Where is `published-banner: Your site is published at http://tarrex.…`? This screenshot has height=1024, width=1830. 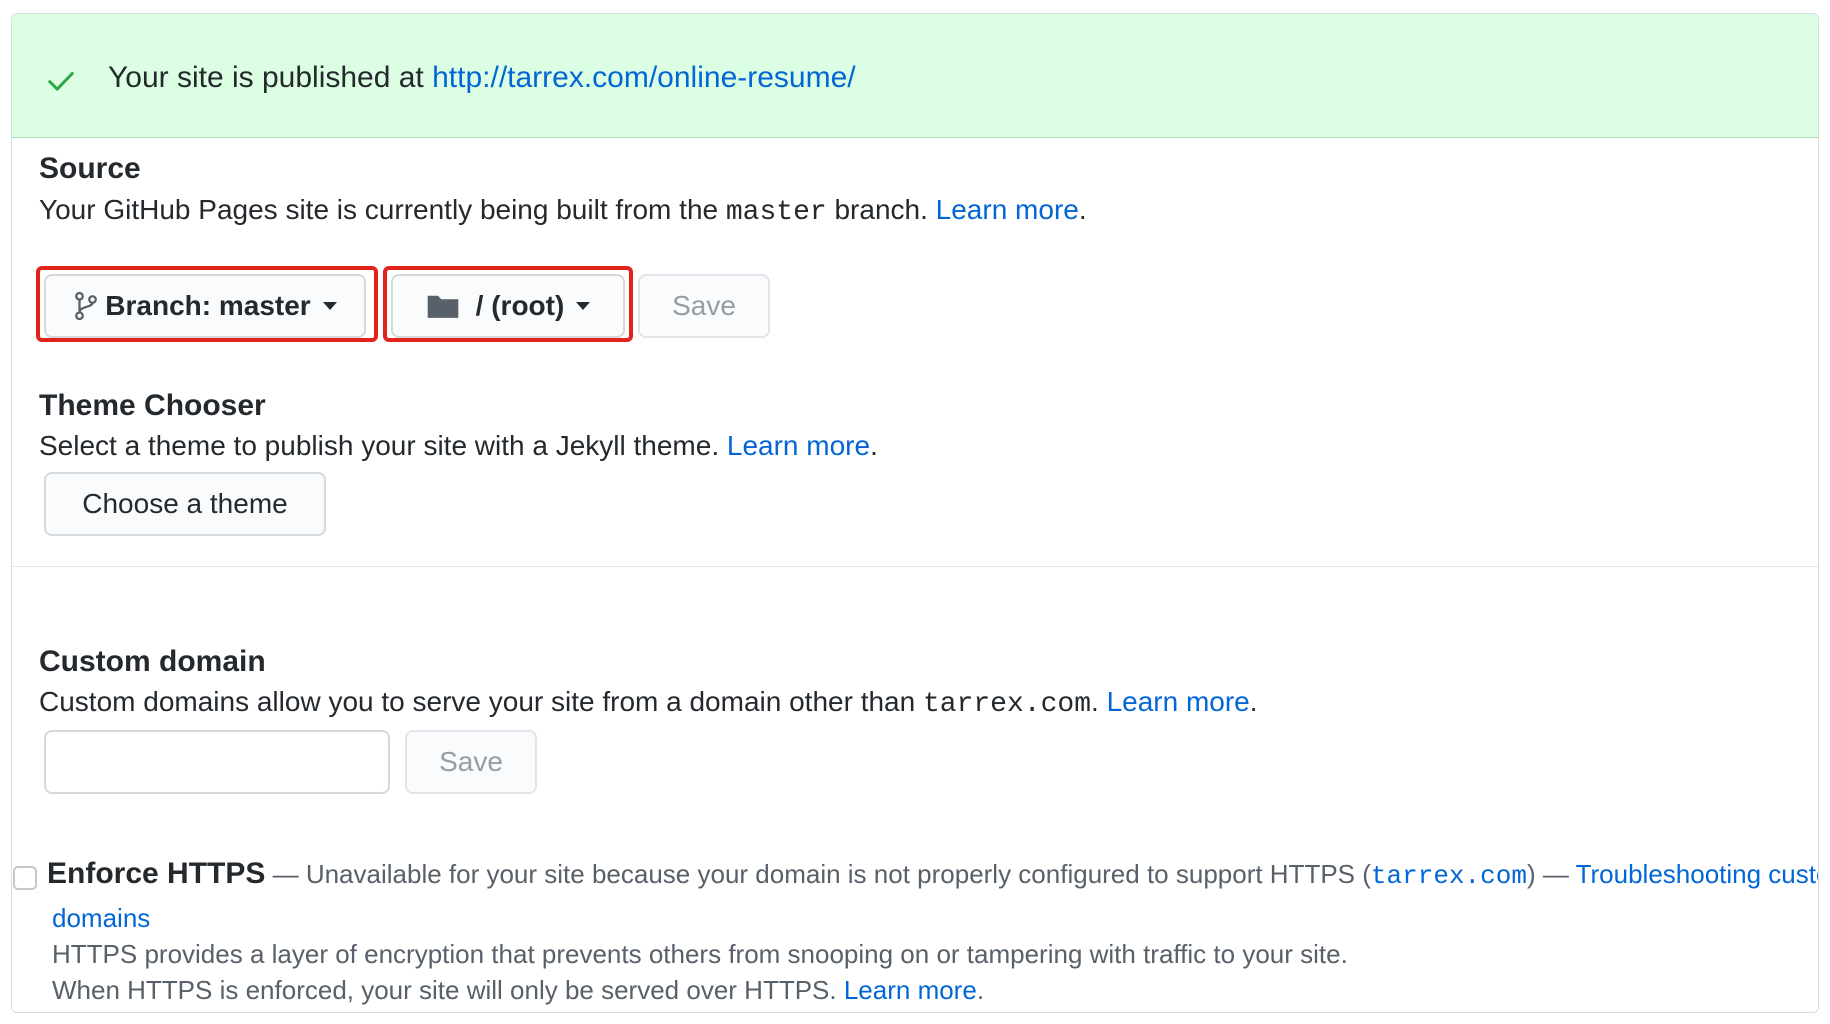 published-banner: Your site is published at http://tarrex.… is located at coordinates (915, 76).